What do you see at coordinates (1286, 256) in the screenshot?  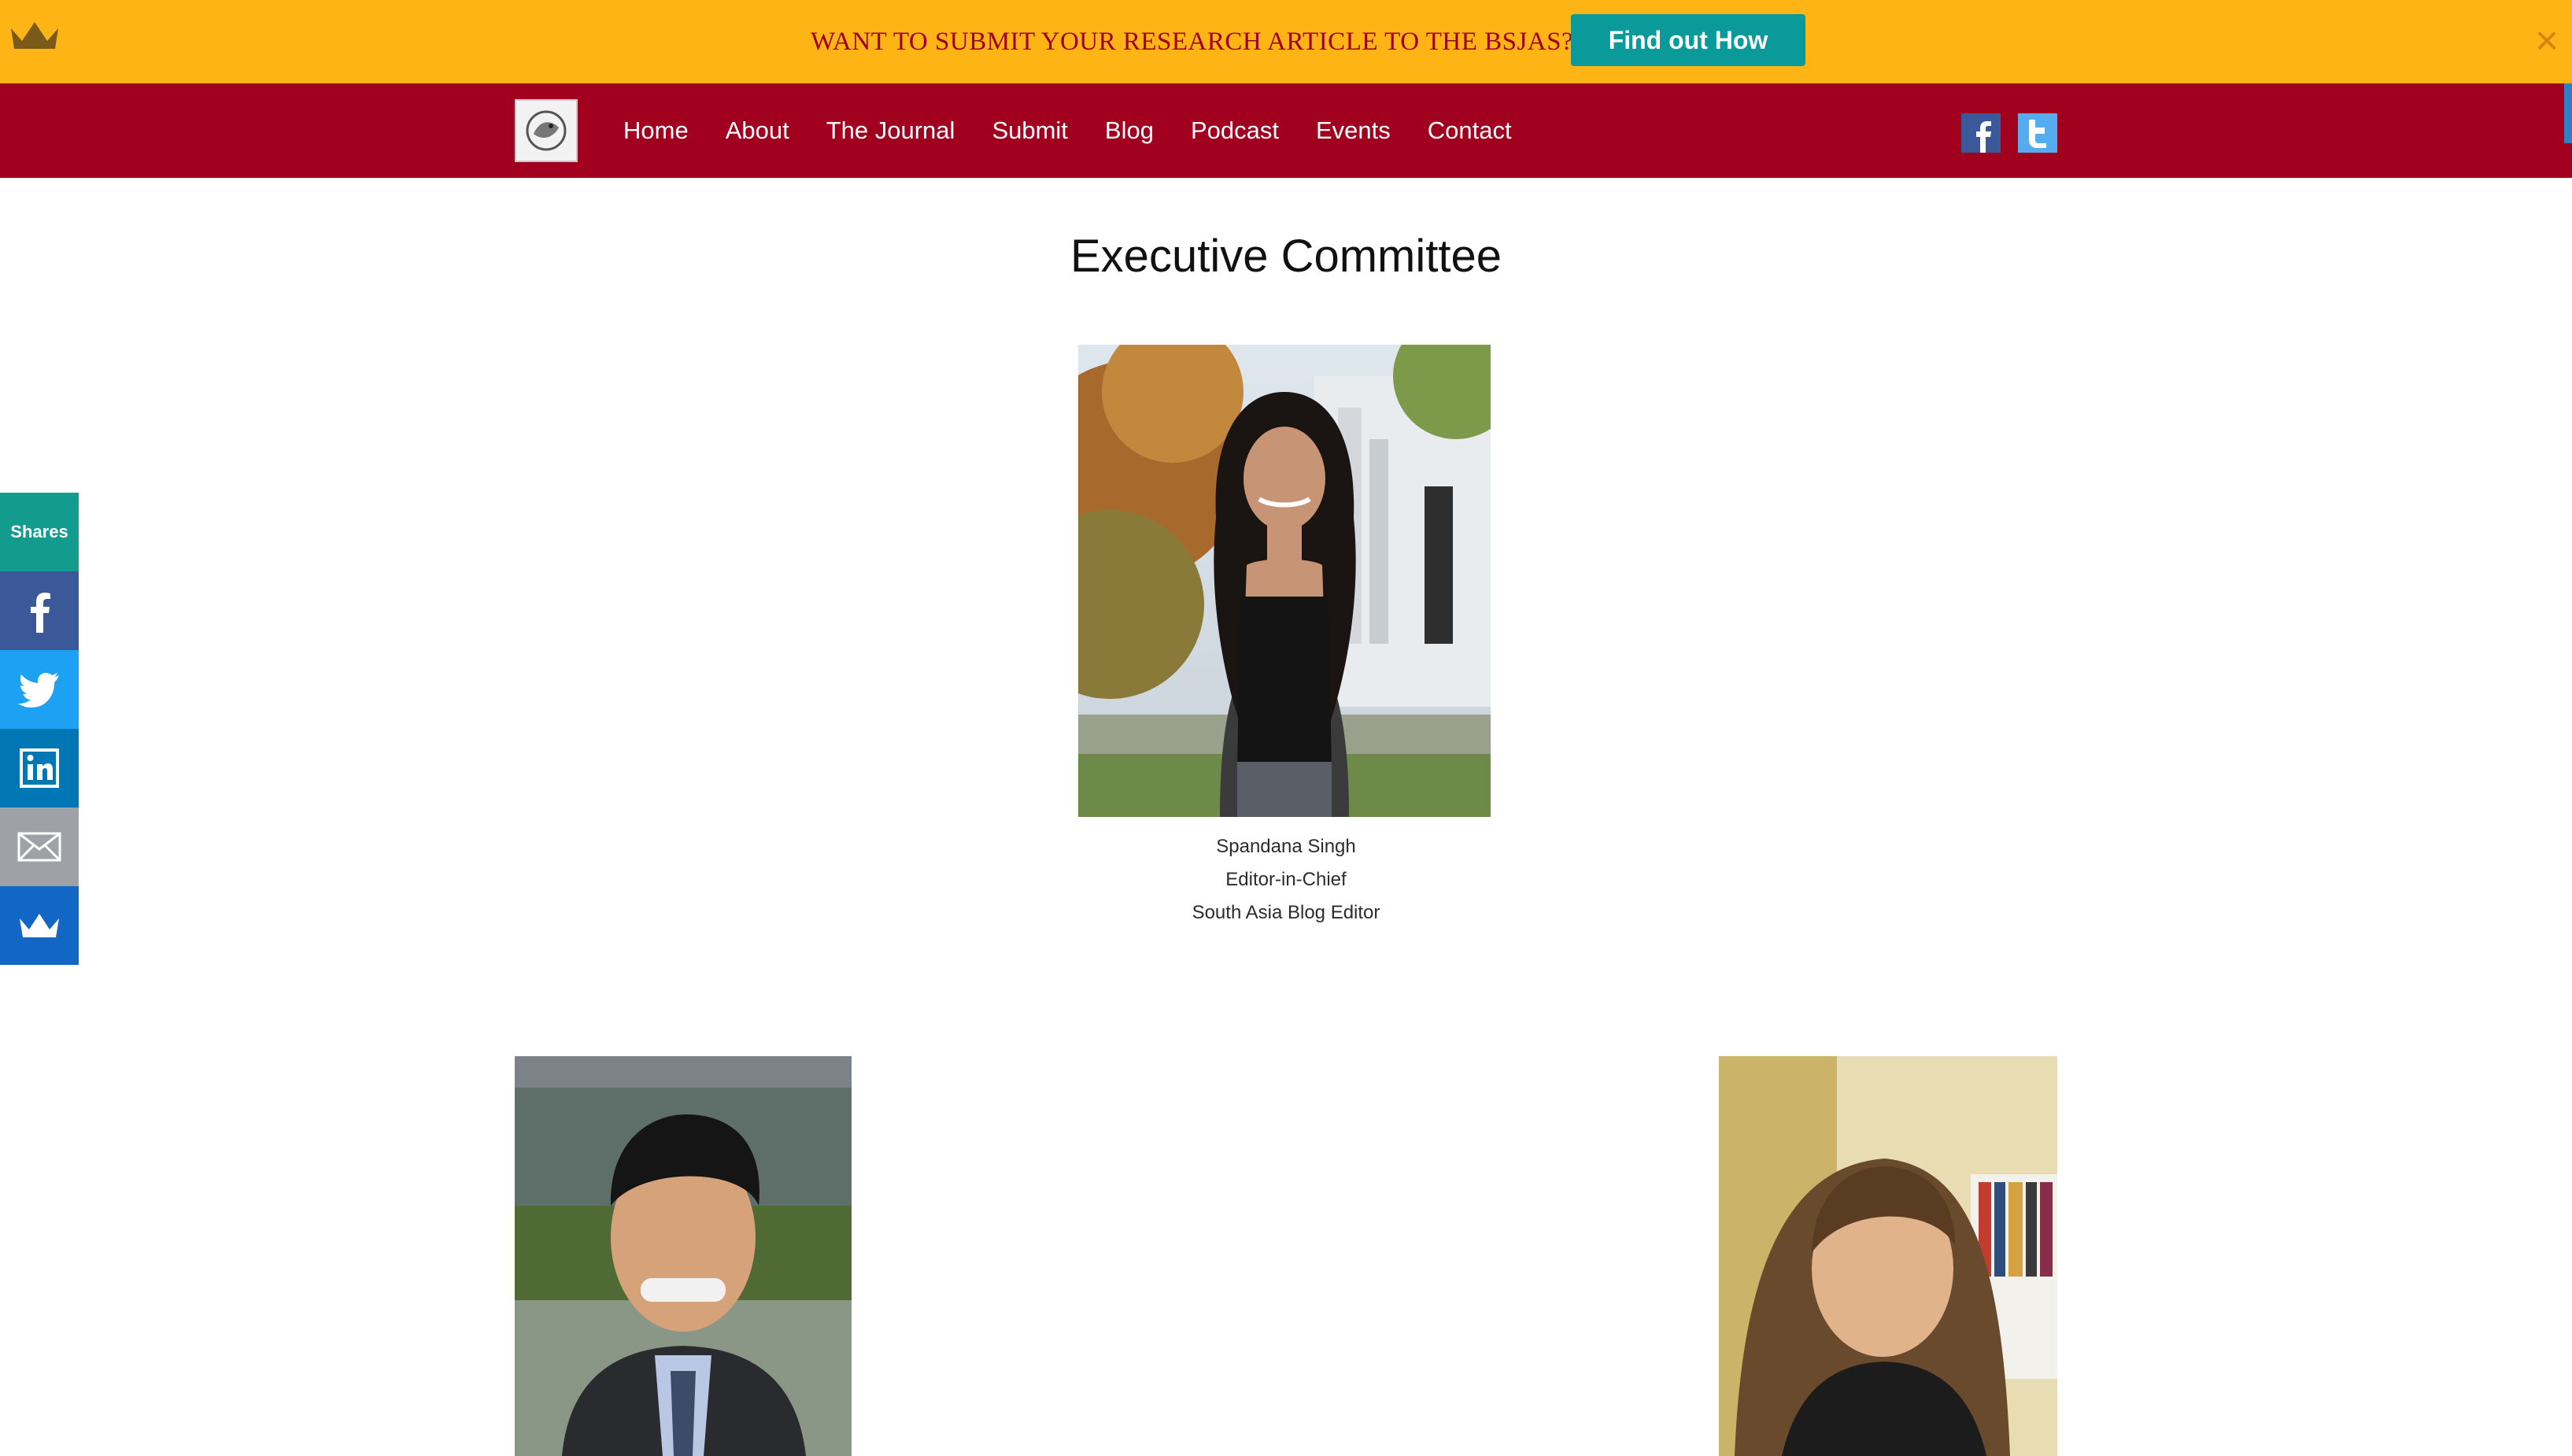 I see `page-title: Executive Committee` at bounding box center [1286, 256].